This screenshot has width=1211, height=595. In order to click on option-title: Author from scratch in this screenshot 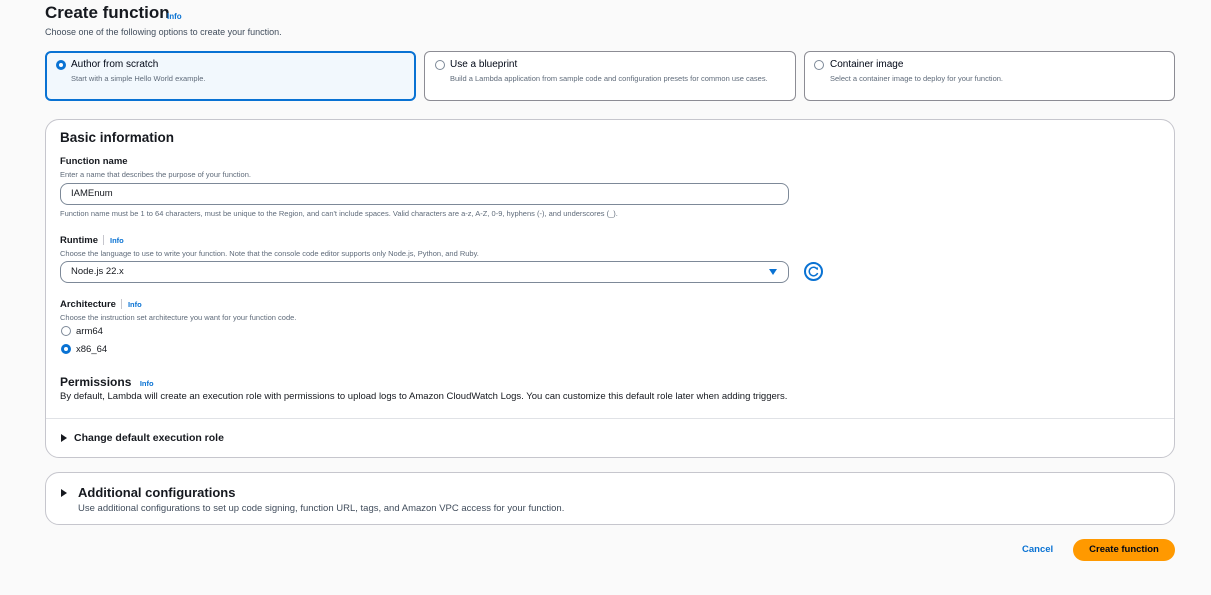, I will do `click(115, 64)`.